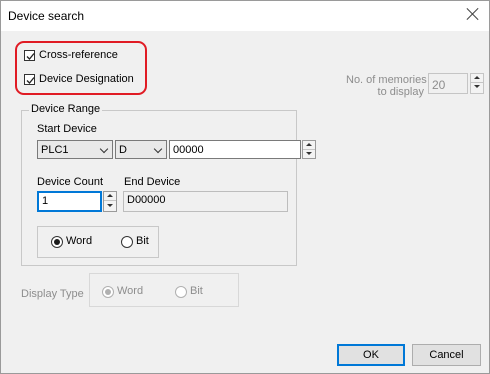 The width and height of the screenshot is (490, 374). I want to click on memories-spinner, so click(477, 83).